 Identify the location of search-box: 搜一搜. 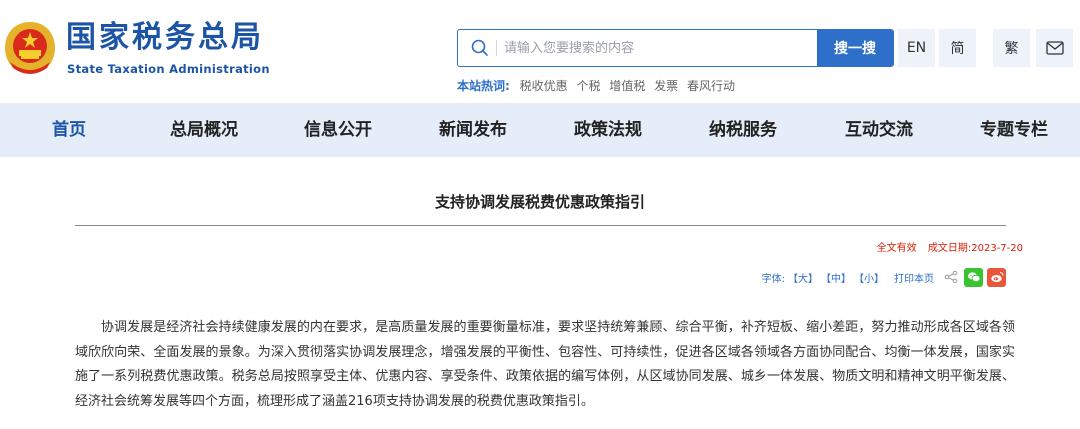
(675, 48).